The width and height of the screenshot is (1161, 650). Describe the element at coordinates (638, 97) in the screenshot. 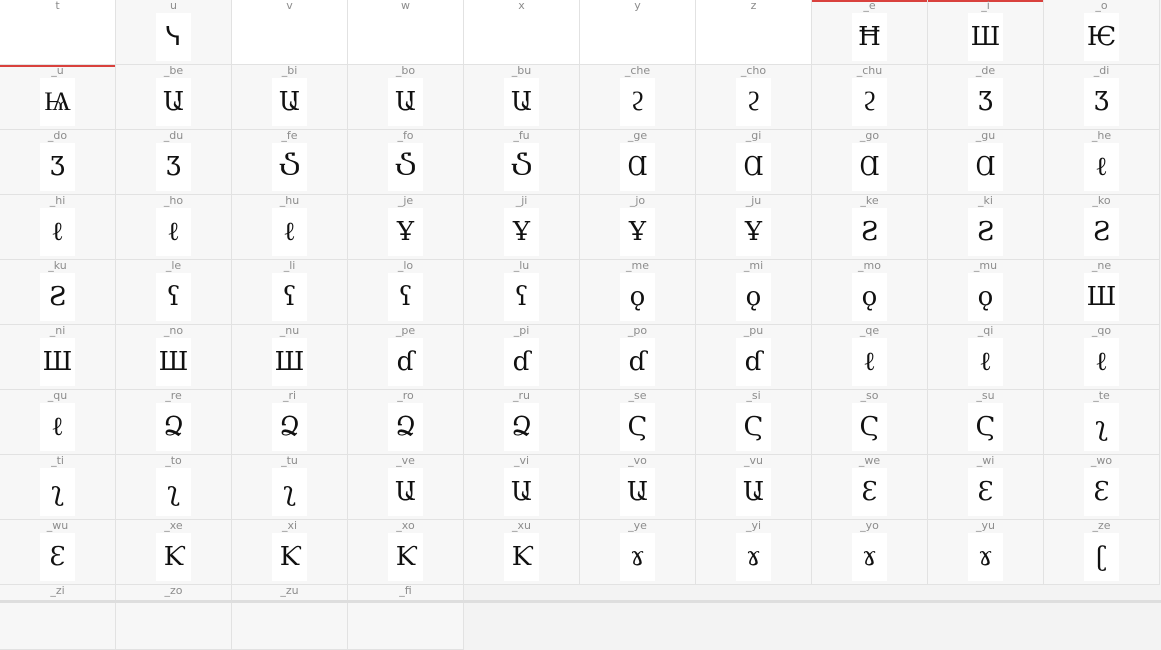

I see `glyph-cell: _che ϩ` at that location.